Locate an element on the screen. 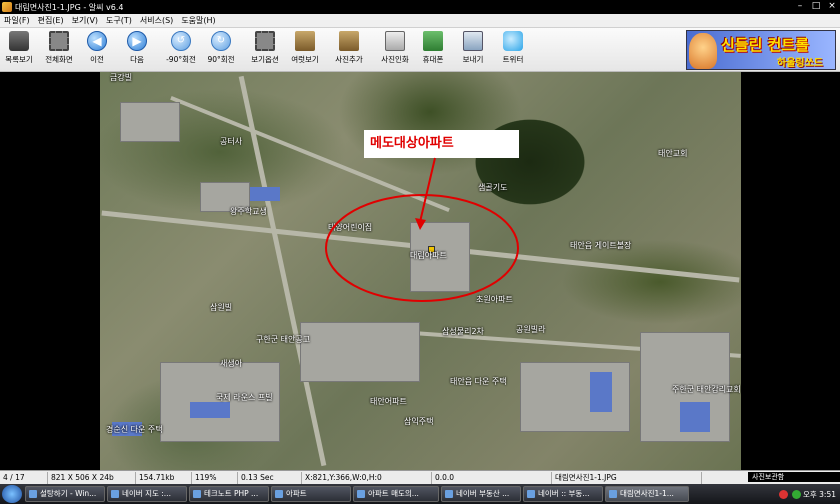 Image resolution: width=840 pixels, height=504 pixels. print-photo-button: 사진인화 is located at coordinates (395, 51).